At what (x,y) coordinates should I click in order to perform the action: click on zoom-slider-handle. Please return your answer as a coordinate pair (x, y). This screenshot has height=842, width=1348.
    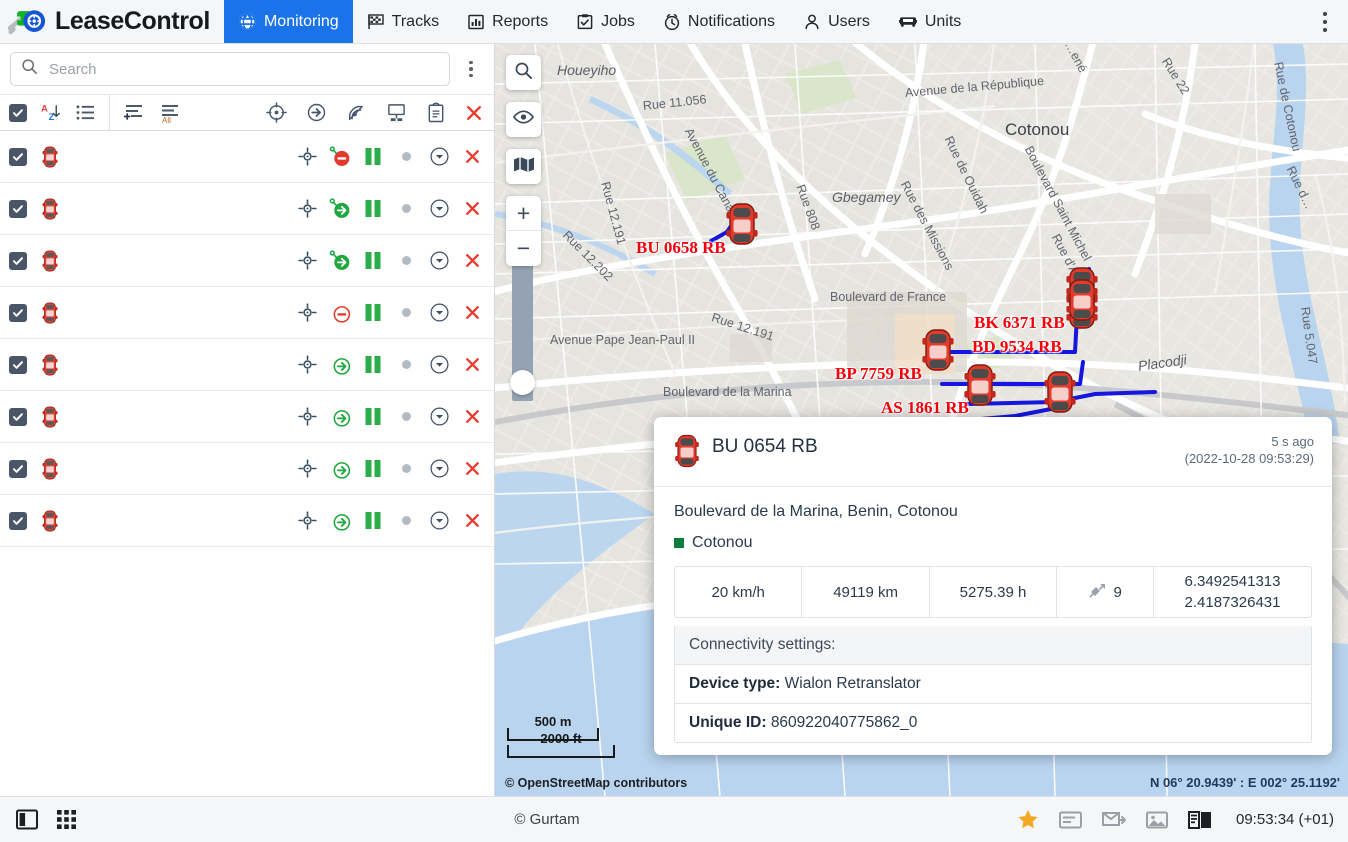
    Looking at the image, I should click on (522, 382).